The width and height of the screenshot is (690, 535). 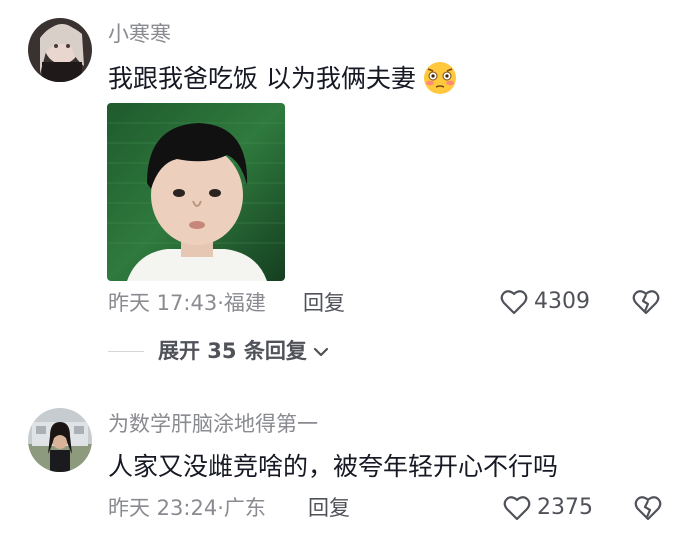 I want to click on chevron-down-icon, so click(x=321, y=351).